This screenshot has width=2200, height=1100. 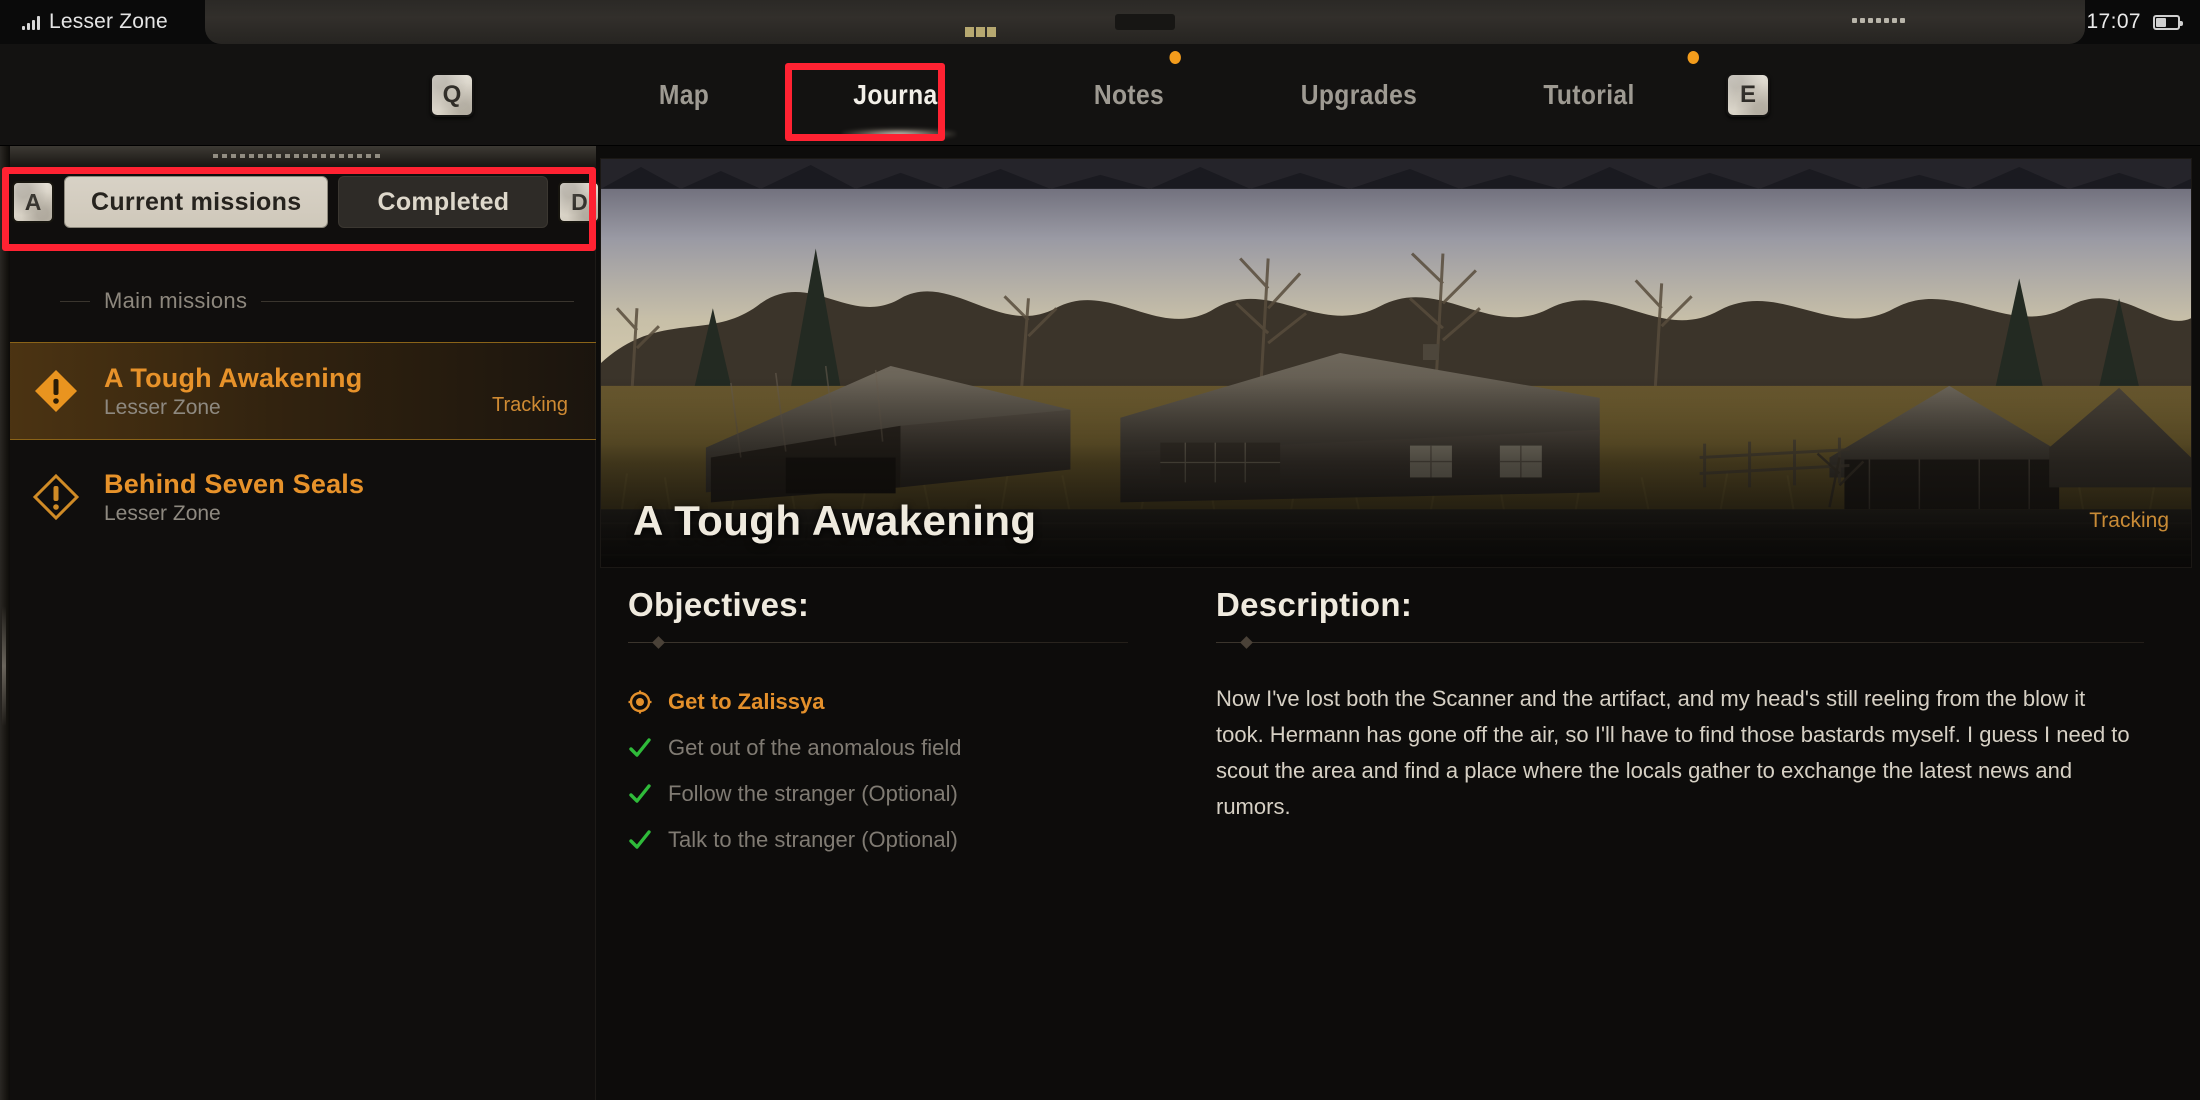 What do you see at coordinates (56, 497) in the screenshot?
I see `exclamation-diamond-outline-icon` at bounding box center [56, 497].